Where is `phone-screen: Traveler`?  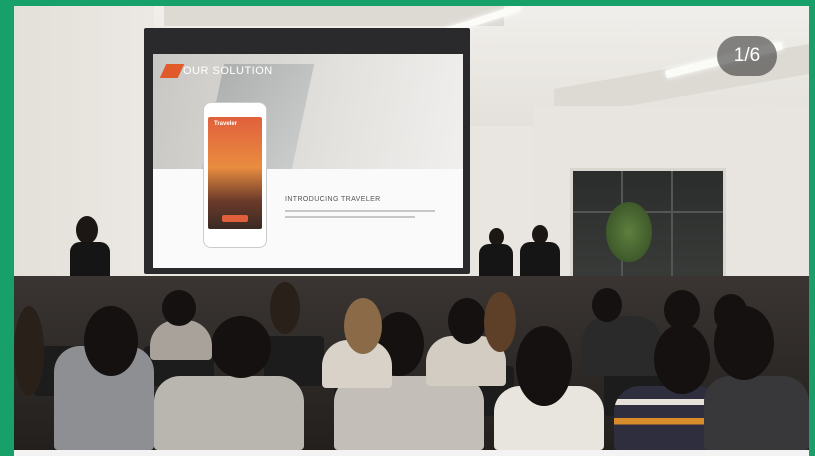
phone-screen: Traveler is located at coordinates (235, 173).